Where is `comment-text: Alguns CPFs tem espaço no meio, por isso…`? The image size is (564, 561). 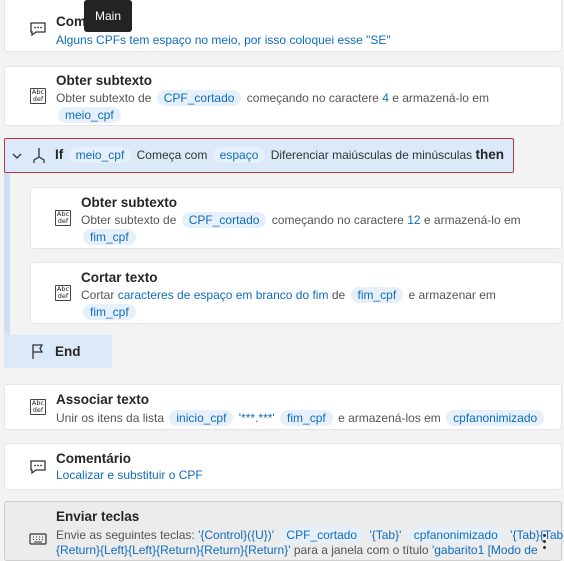 comment-text: Alguns CPFs tem espaço no meio, por isso… is located at coordinates (223, 40).